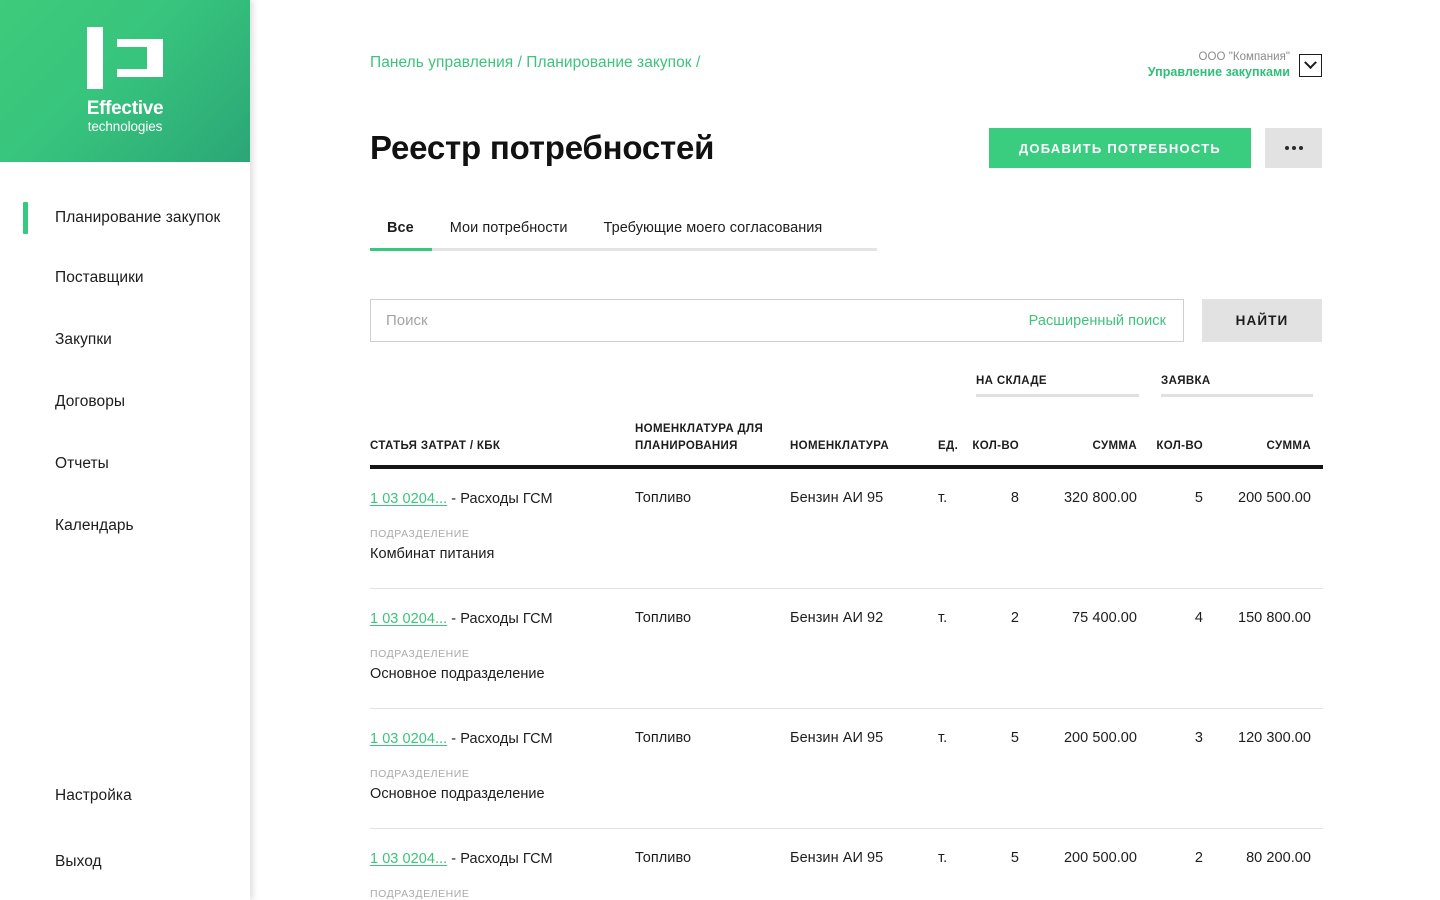  Describe the element at coordinates (509, 234) in the screenshot. I see `tab-moi-potrebnosti: Мои потребности` at that location.